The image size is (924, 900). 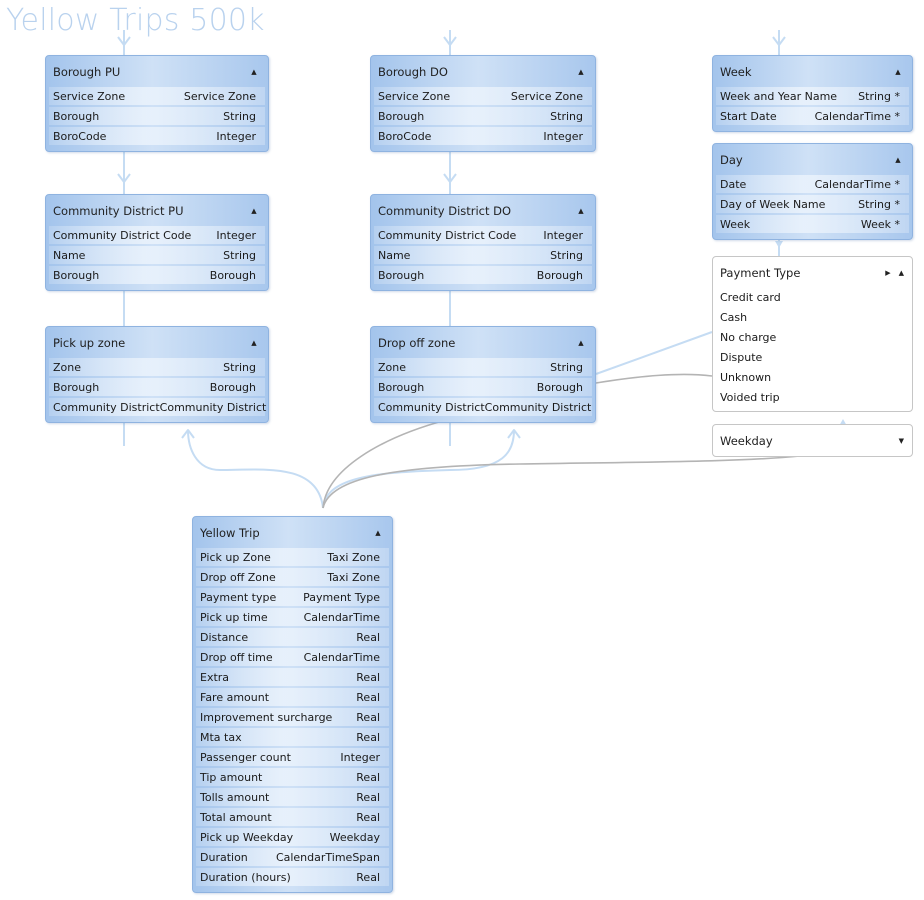 I want to click on attribute-row: Mta tax Real, so click(x=292, y=737).